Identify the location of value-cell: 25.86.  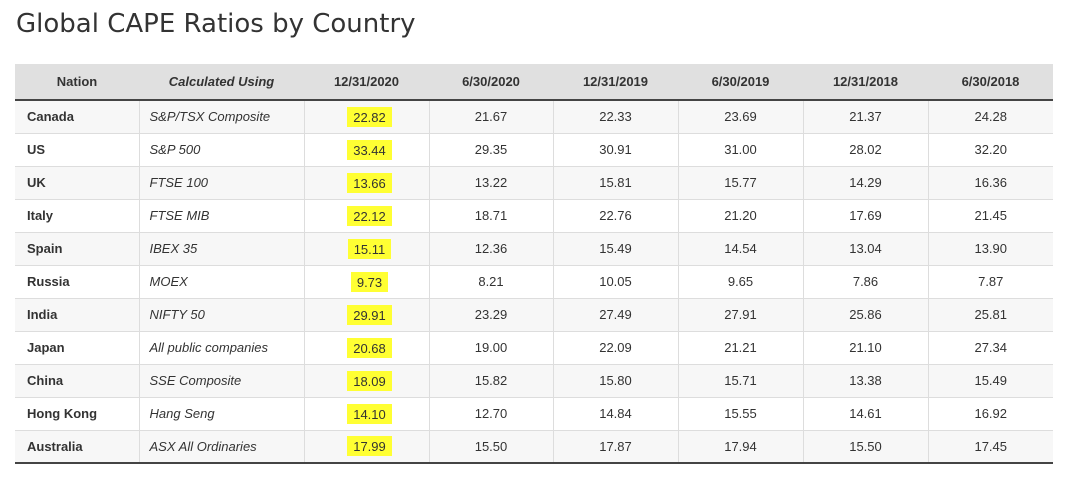
(866, 315).